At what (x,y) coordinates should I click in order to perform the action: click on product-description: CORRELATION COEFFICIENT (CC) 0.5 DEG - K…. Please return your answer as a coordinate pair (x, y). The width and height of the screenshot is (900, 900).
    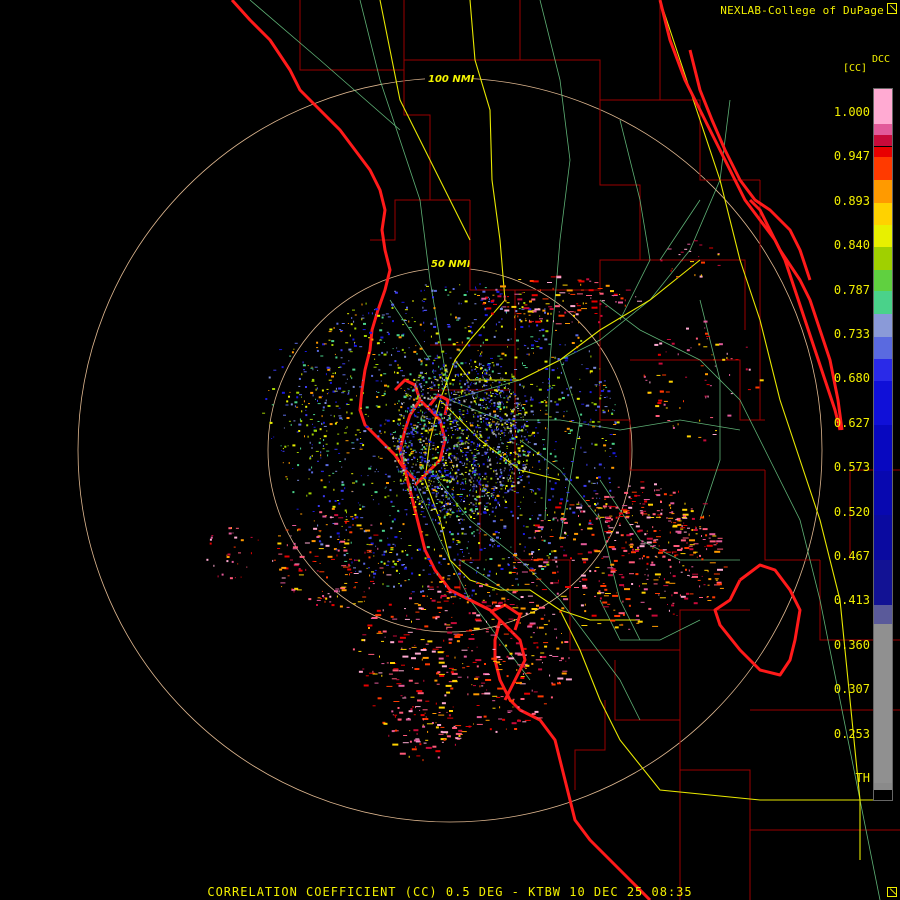
    Looking at the image, I should click on (450, 892).